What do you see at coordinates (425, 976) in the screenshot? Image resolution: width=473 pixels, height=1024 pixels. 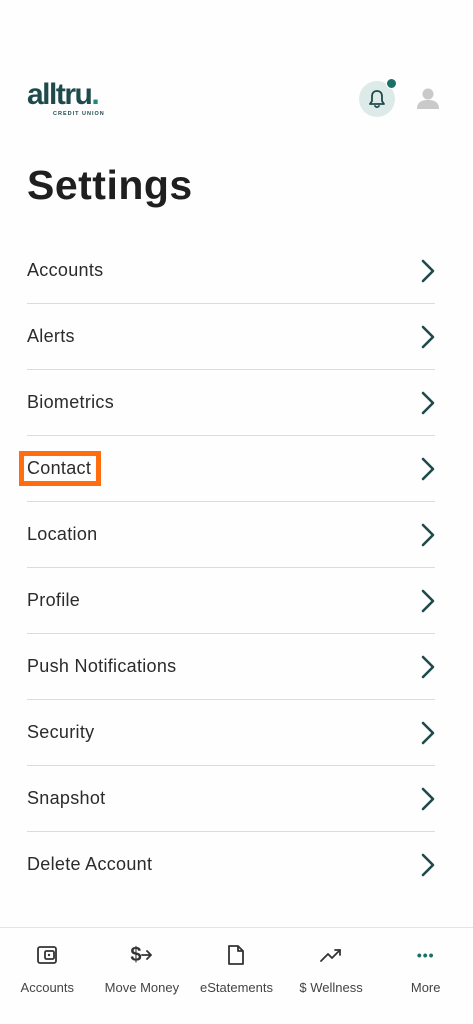 I see `tab-more: ••• More` at bounding box center [425, 976].